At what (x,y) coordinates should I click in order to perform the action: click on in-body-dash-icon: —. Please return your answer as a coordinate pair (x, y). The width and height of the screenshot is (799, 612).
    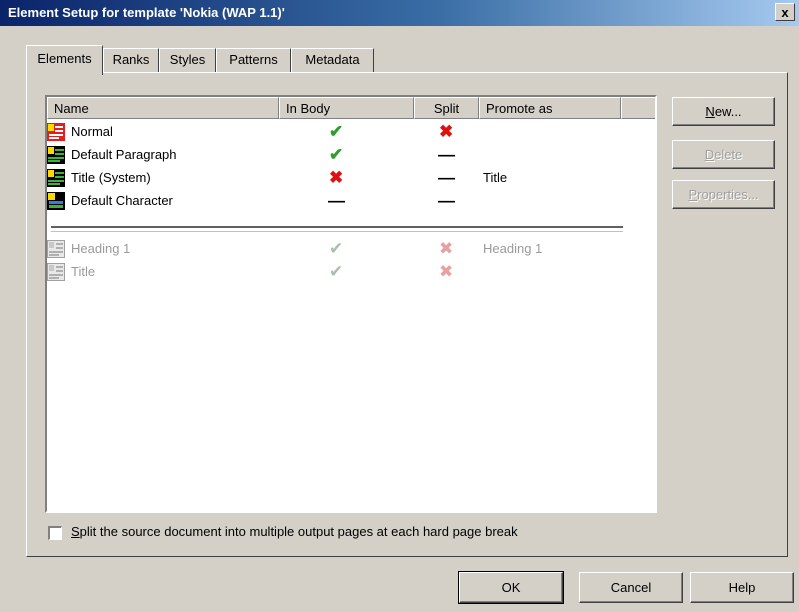
    Looking at the image, I should click on (336, 200).